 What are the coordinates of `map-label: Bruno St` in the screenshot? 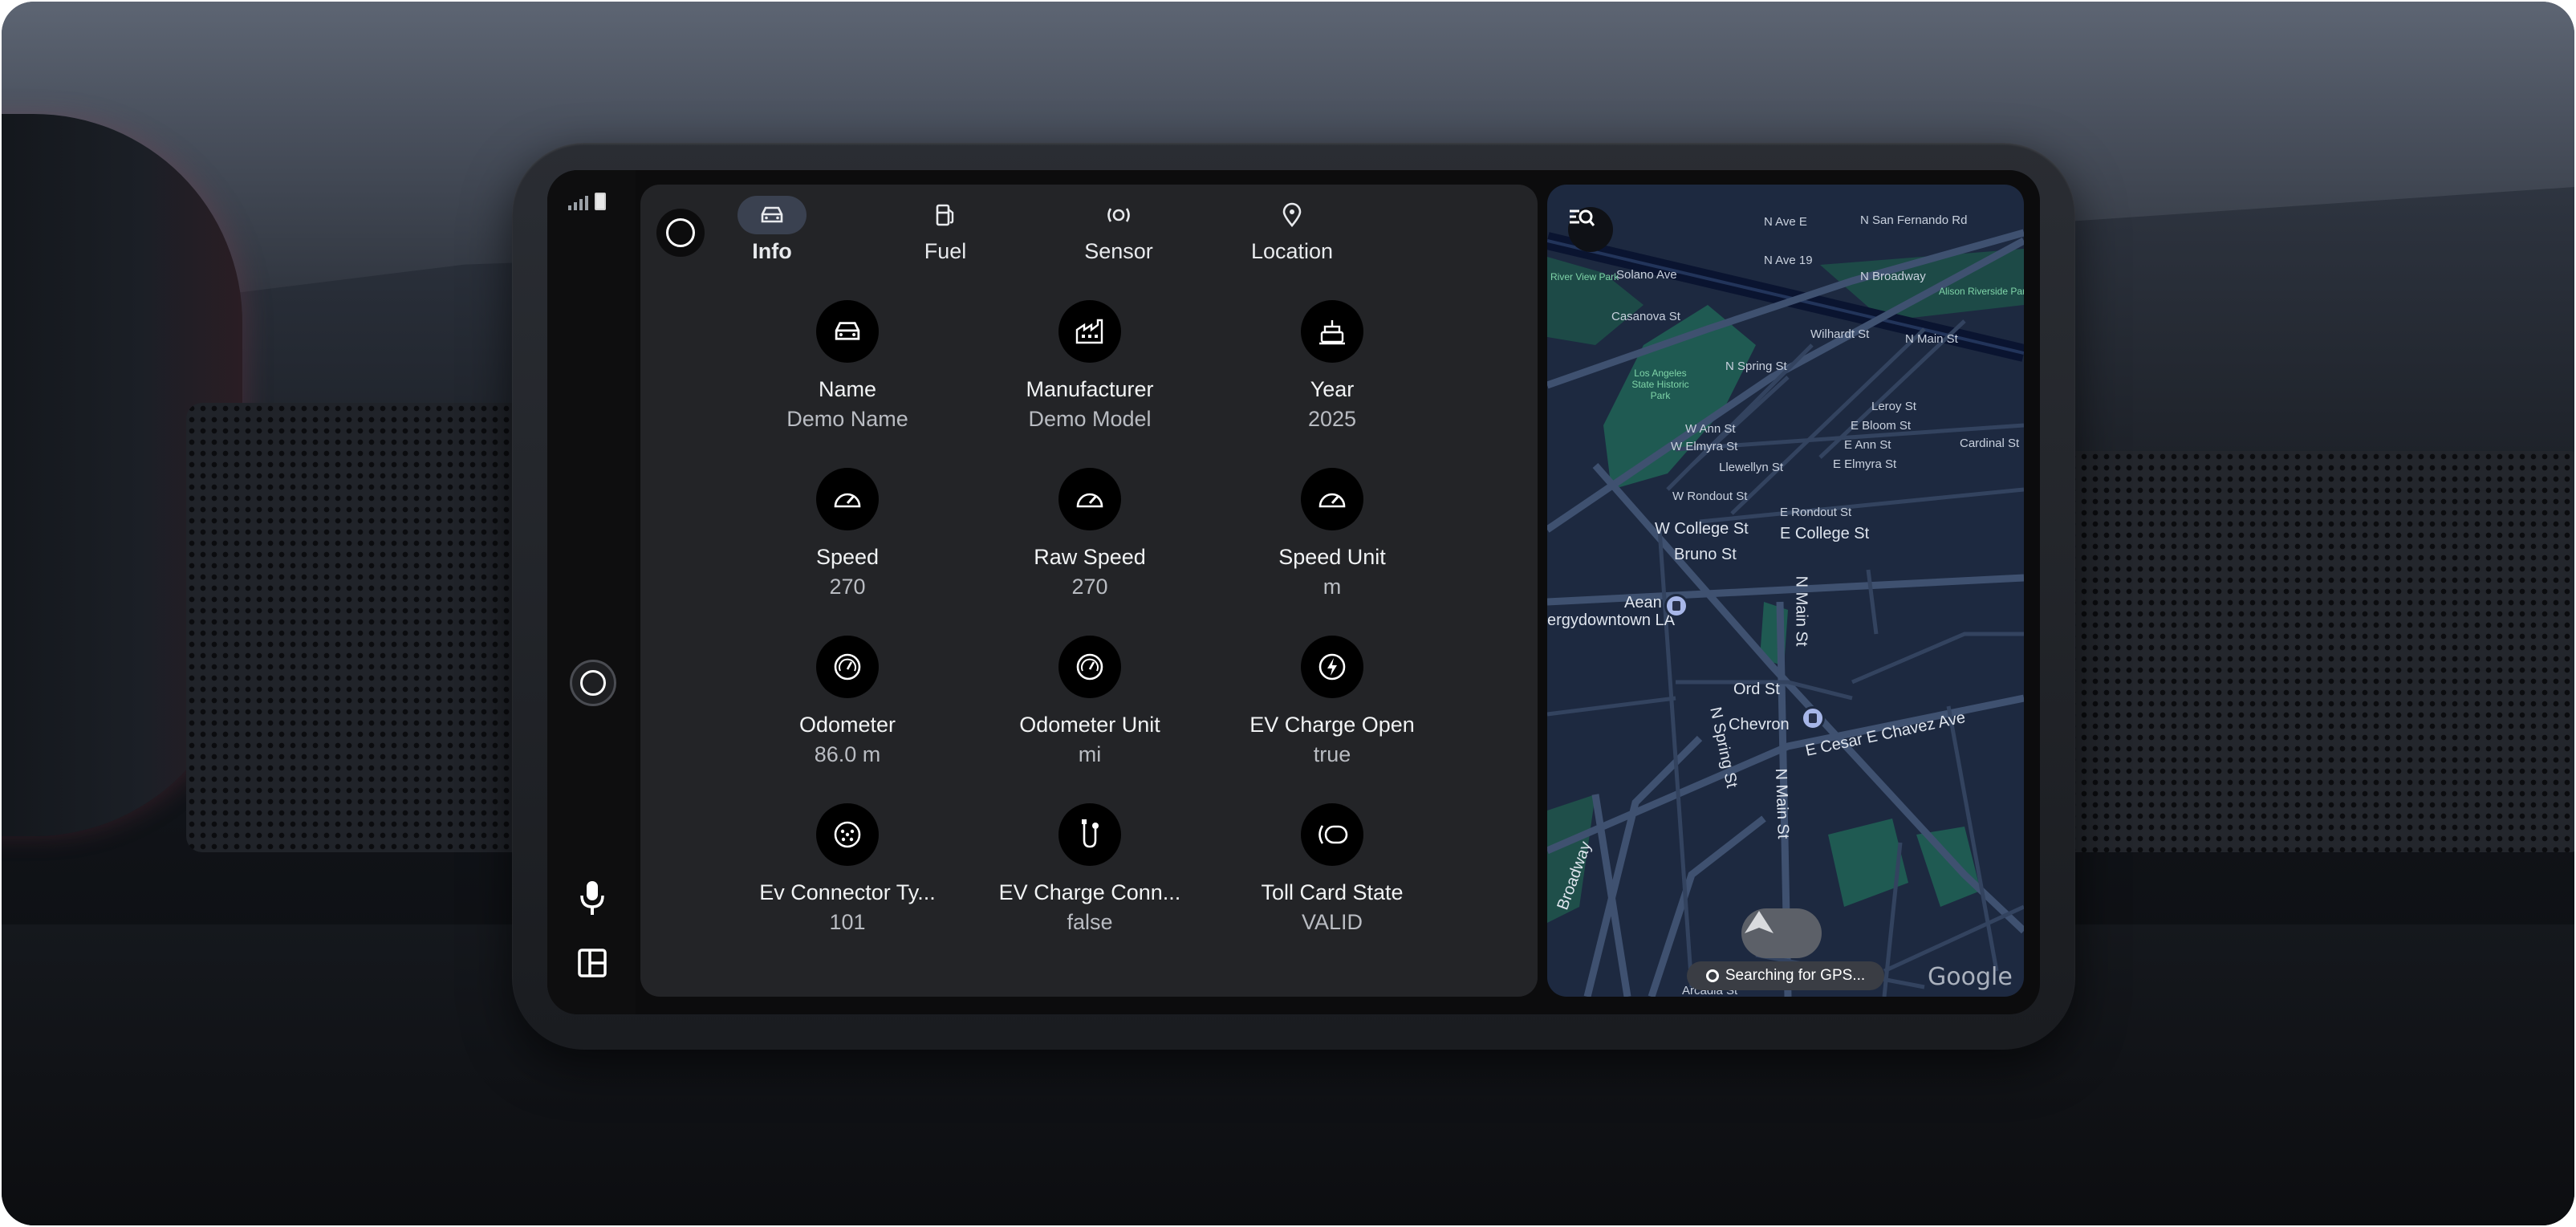 It's located at (1705, 554).